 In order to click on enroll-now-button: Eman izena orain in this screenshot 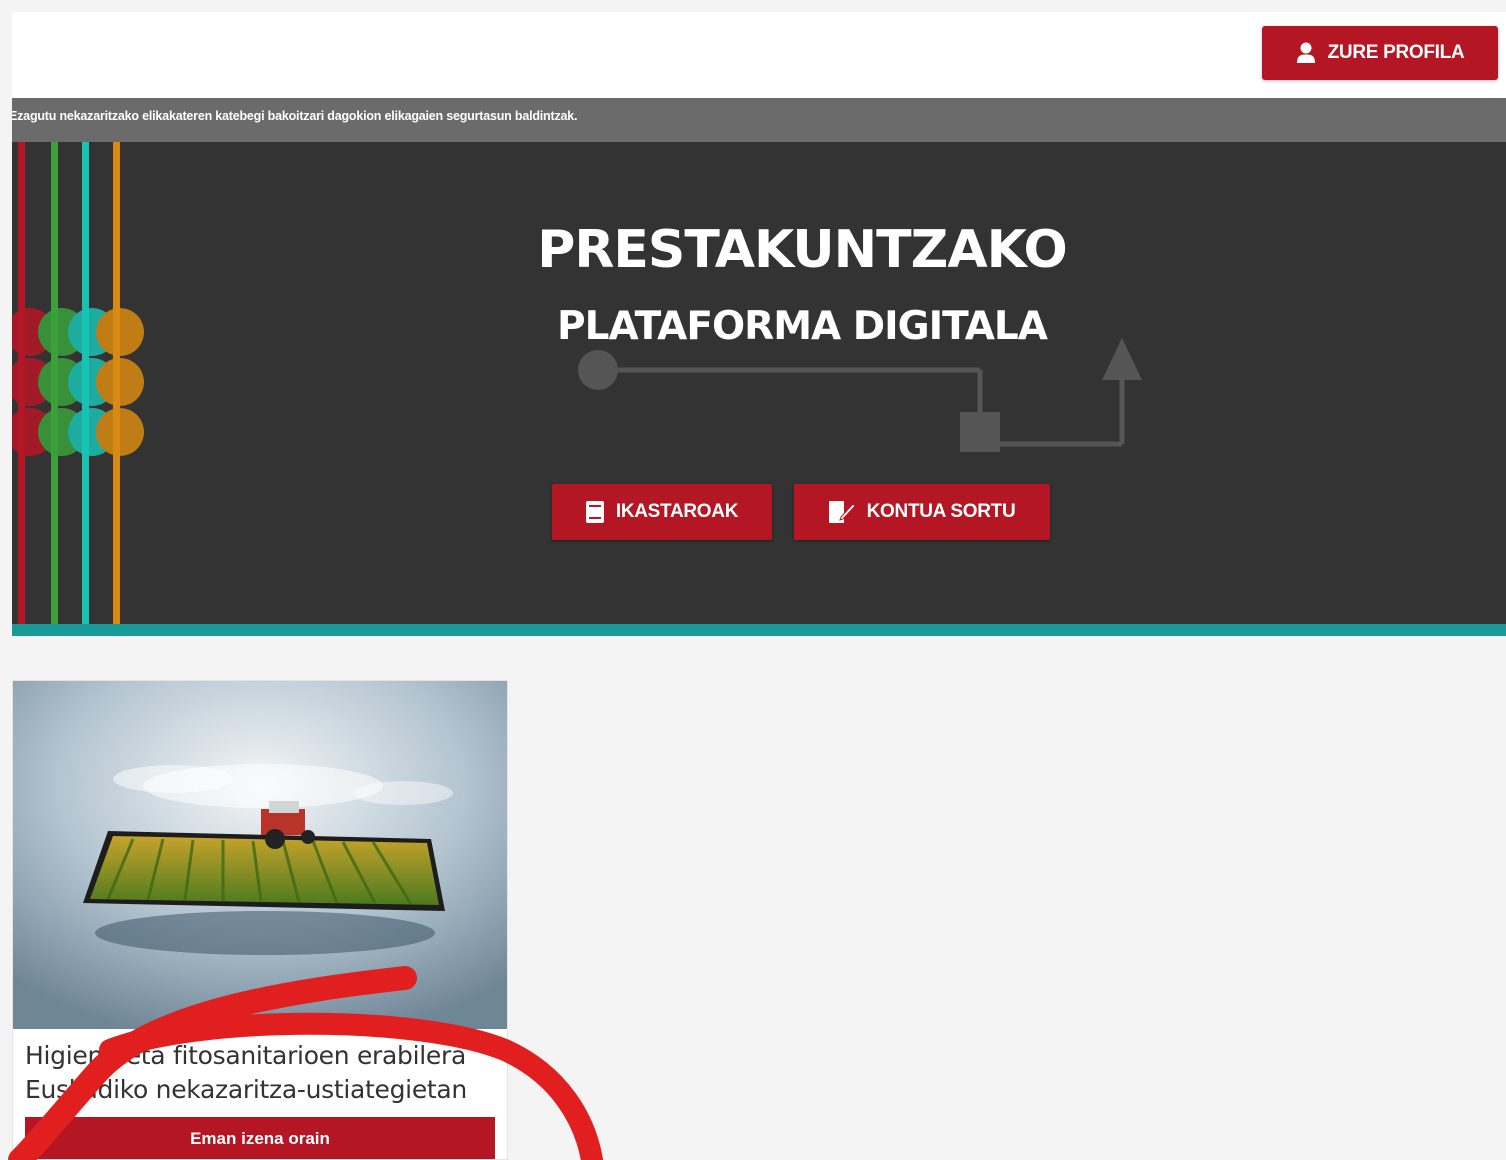, I will do `click(260, 1138)`.